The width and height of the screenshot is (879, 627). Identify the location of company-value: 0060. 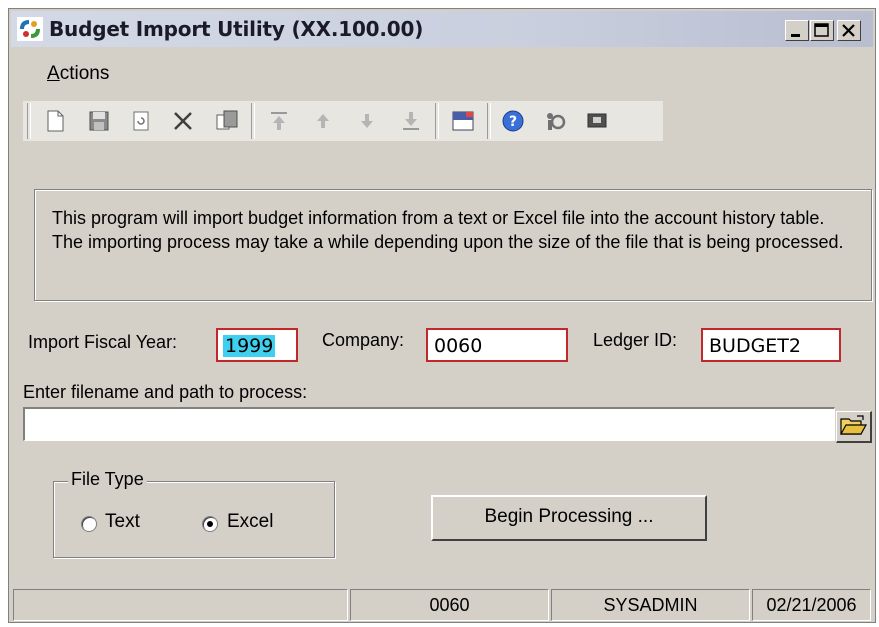
(458, 346).